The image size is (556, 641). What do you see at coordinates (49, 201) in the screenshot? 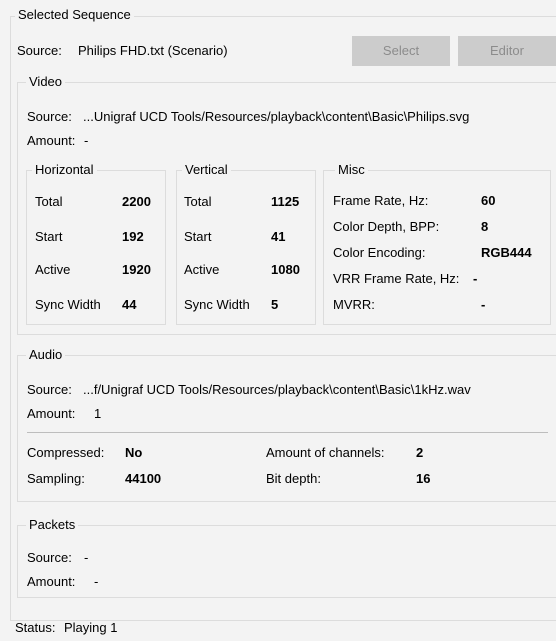
I see `horizontal-total-label: Total` at bounding box center [49, 201].